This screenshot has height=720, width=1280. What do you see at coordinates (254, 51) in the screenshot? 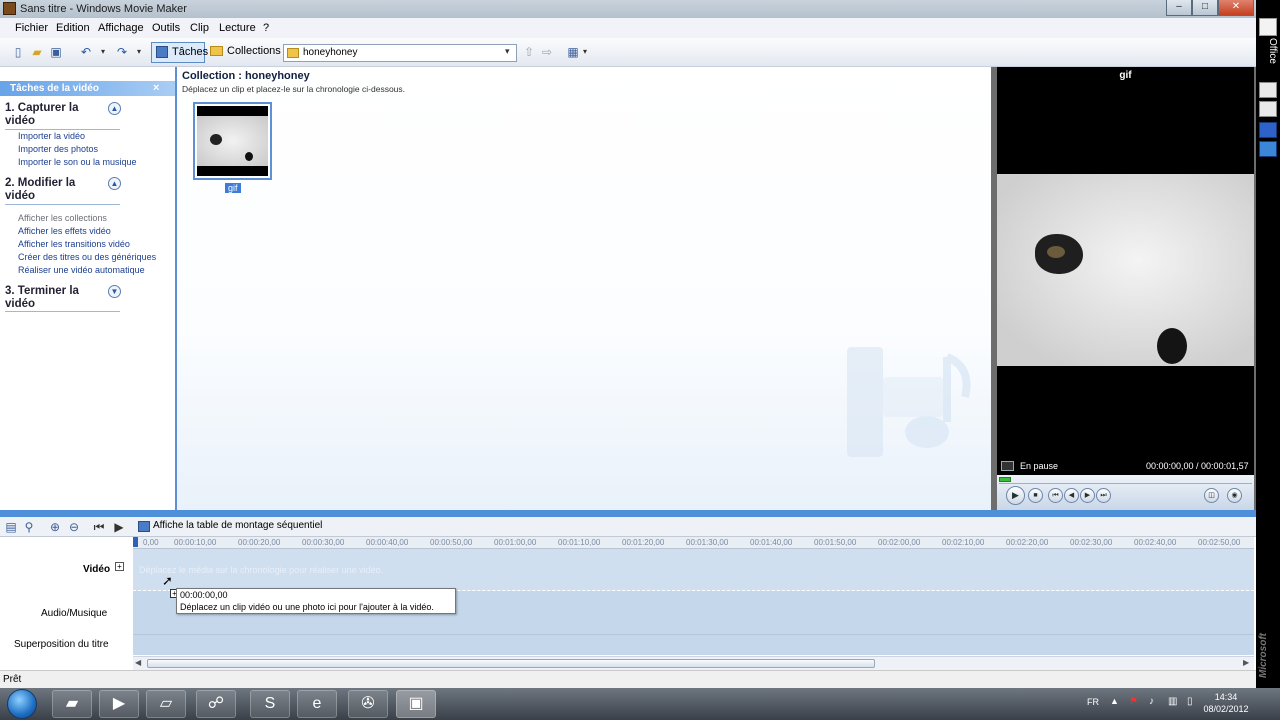
I see `collections-button-label: Collections` at bounding box center [254, 51].